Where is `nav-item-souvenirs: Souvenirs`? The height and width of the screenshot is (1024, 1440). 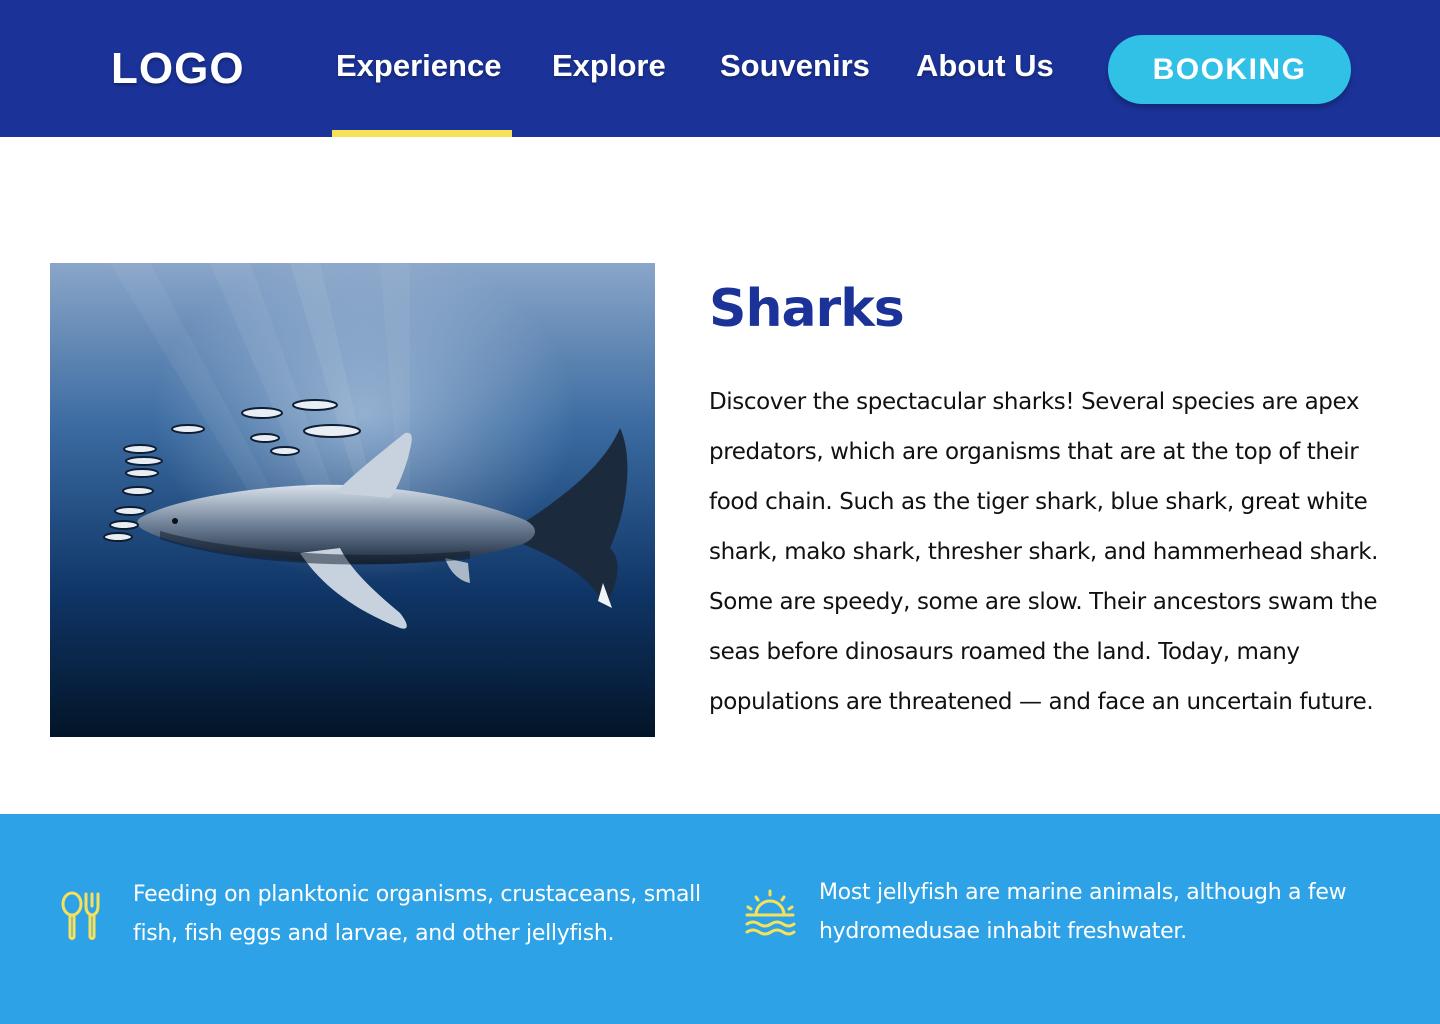 nav-item-souvenirs: Souvenirs is located at coordinates (795, 66).